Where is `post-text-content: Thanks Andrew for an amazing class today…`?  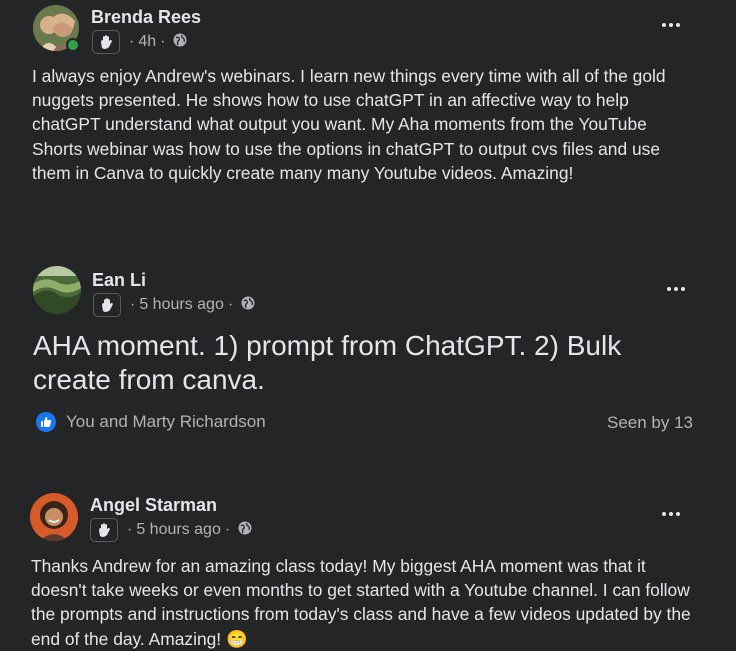
post-text-content: Thanks Andrew for an amazing class today… is located at coordinates (361, 602).